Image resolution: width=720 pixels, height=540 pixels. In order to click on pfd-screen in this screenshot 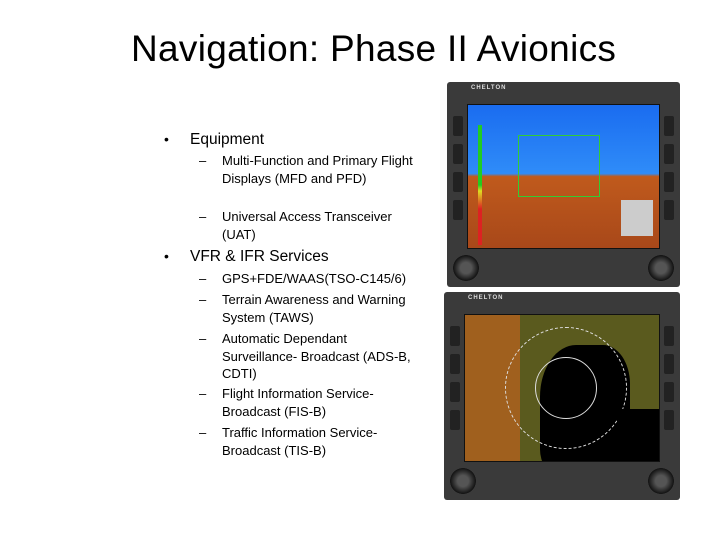, I will do `click(563, 176)`.